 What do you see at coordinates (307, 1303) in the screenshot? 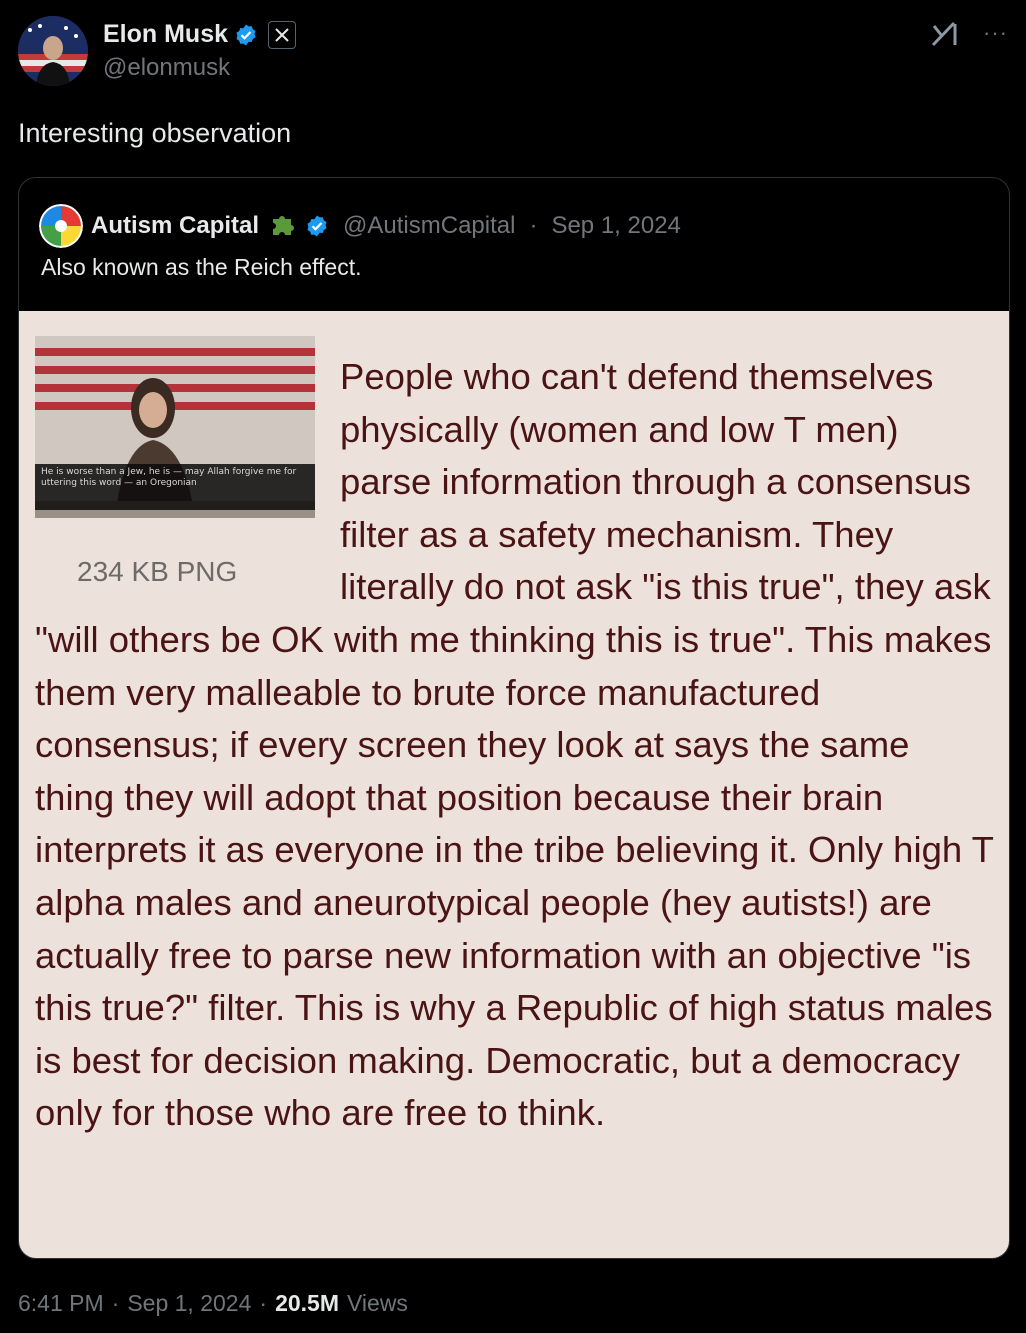
I see `views-count: 20.5M` at bounding box center [307, 1303].